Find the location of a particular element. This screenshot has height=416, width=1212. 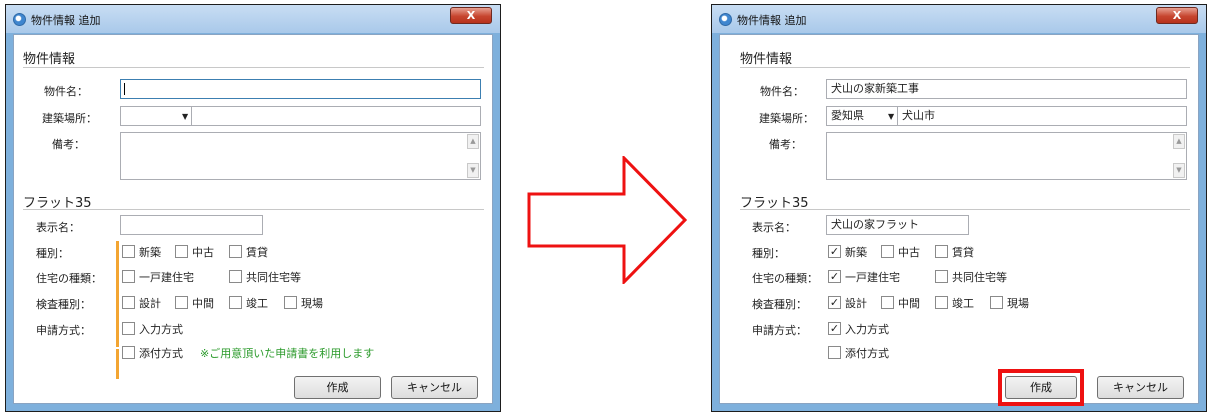

checkbox-detached-house is located at coordinates (128, 276).